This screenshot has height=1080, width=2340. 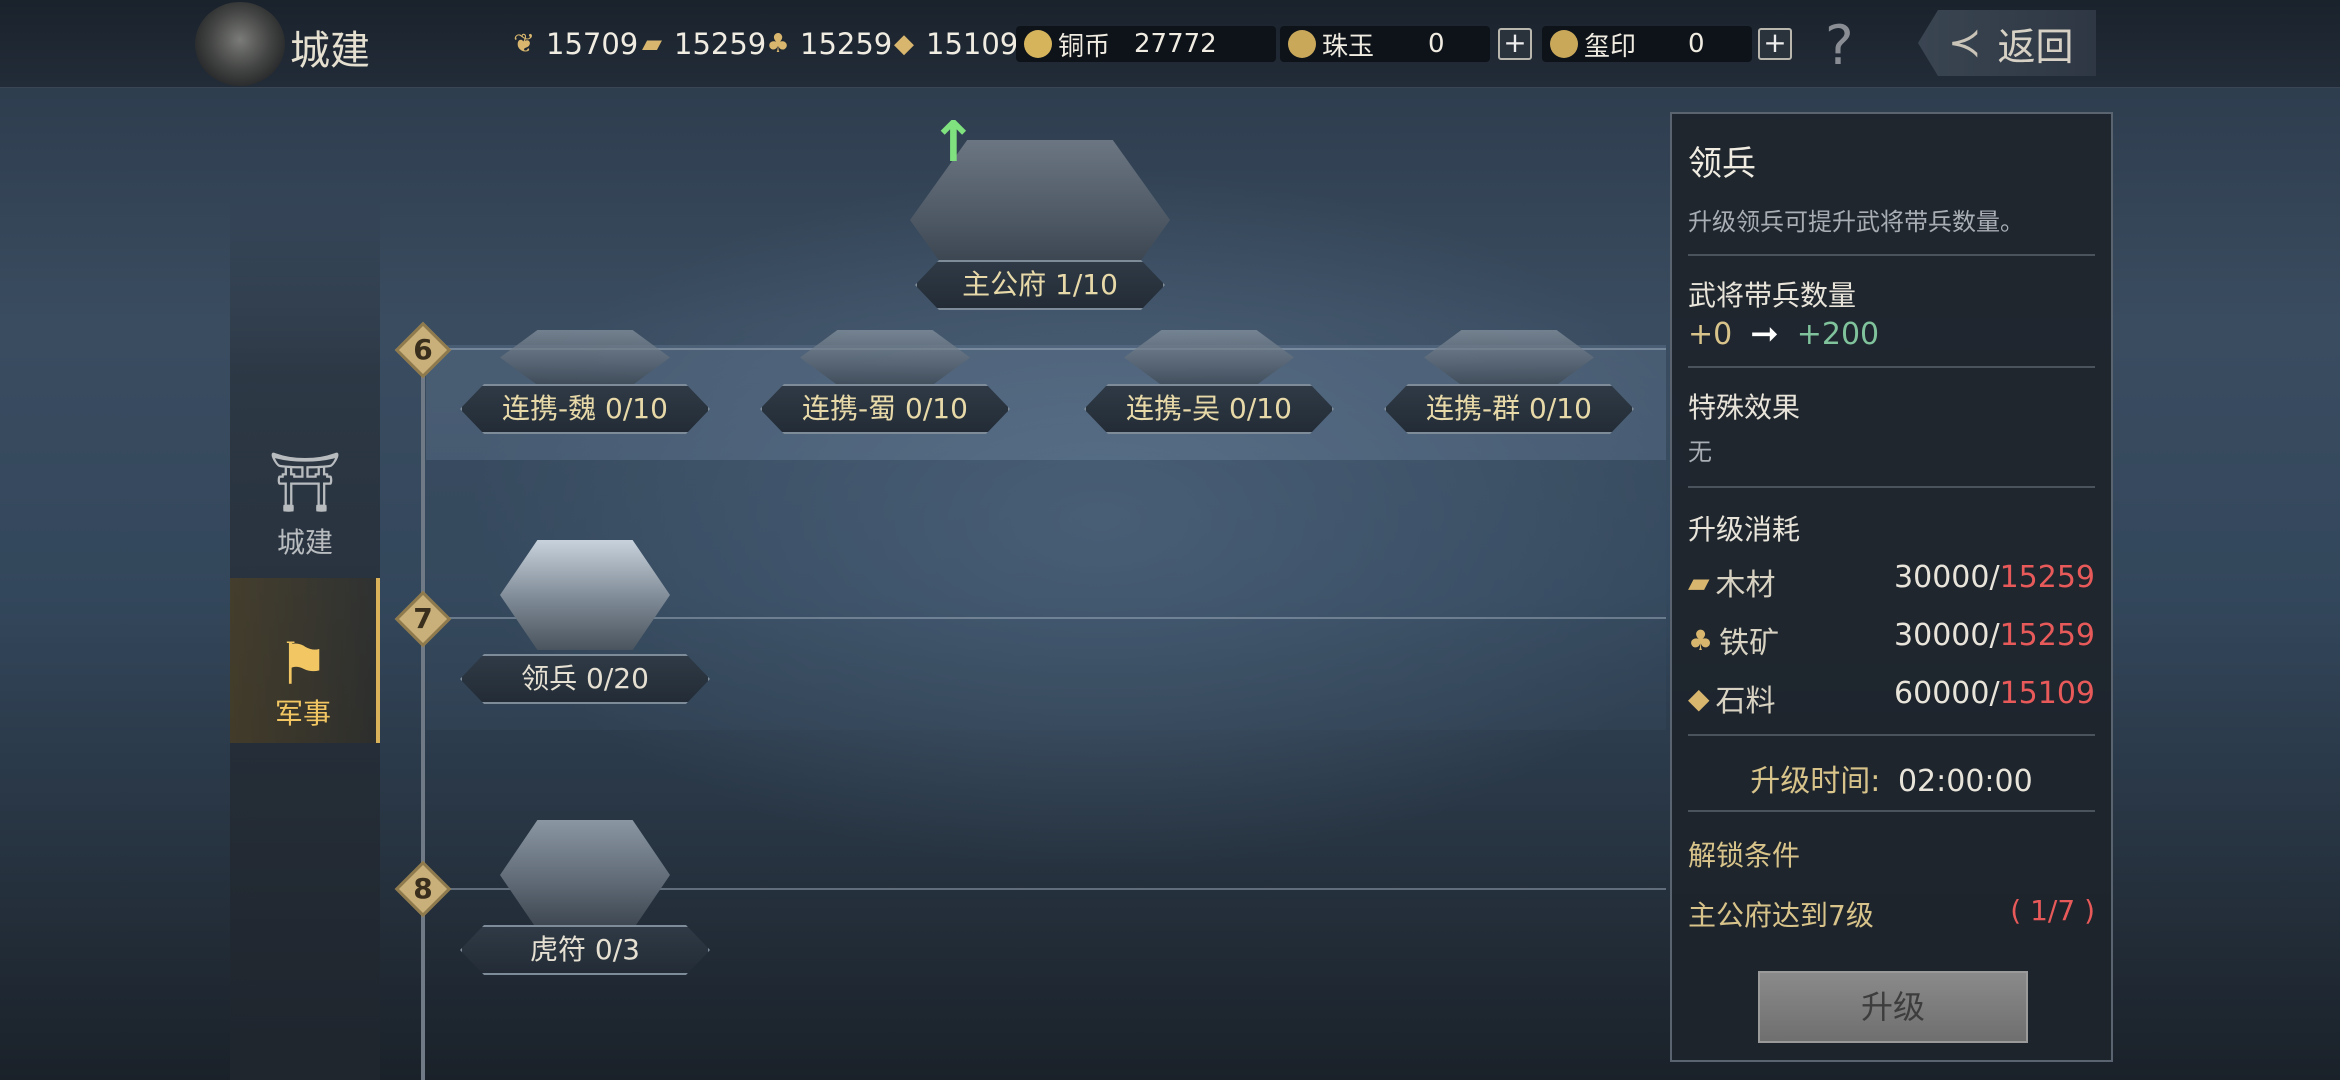 I want to click on copper-currency: 铜币 27772, so click(x=1146, y=44).